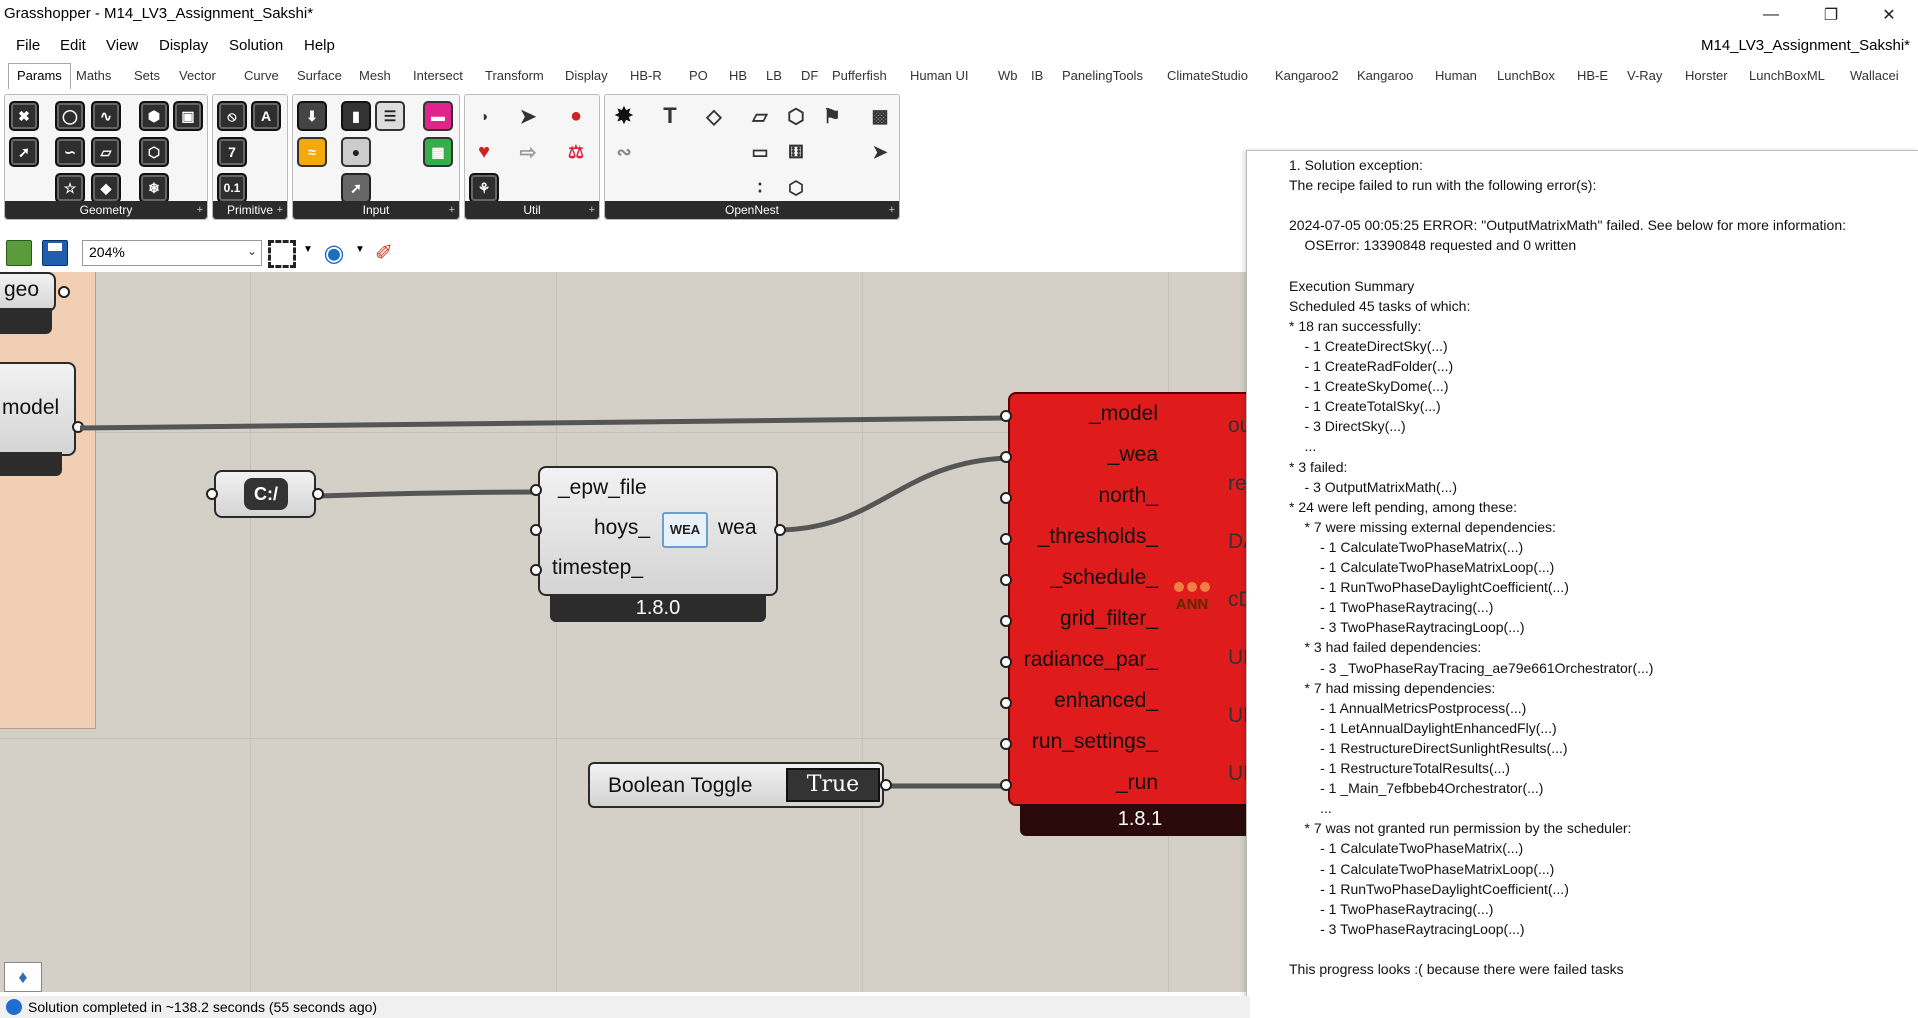 Image resolution: width=1918 pixels, height=1018 pixels. What do you see at coordinates (93, 75) in the screenshot?
I see `tab-maths: Maths` at bounding box center [93, 75].